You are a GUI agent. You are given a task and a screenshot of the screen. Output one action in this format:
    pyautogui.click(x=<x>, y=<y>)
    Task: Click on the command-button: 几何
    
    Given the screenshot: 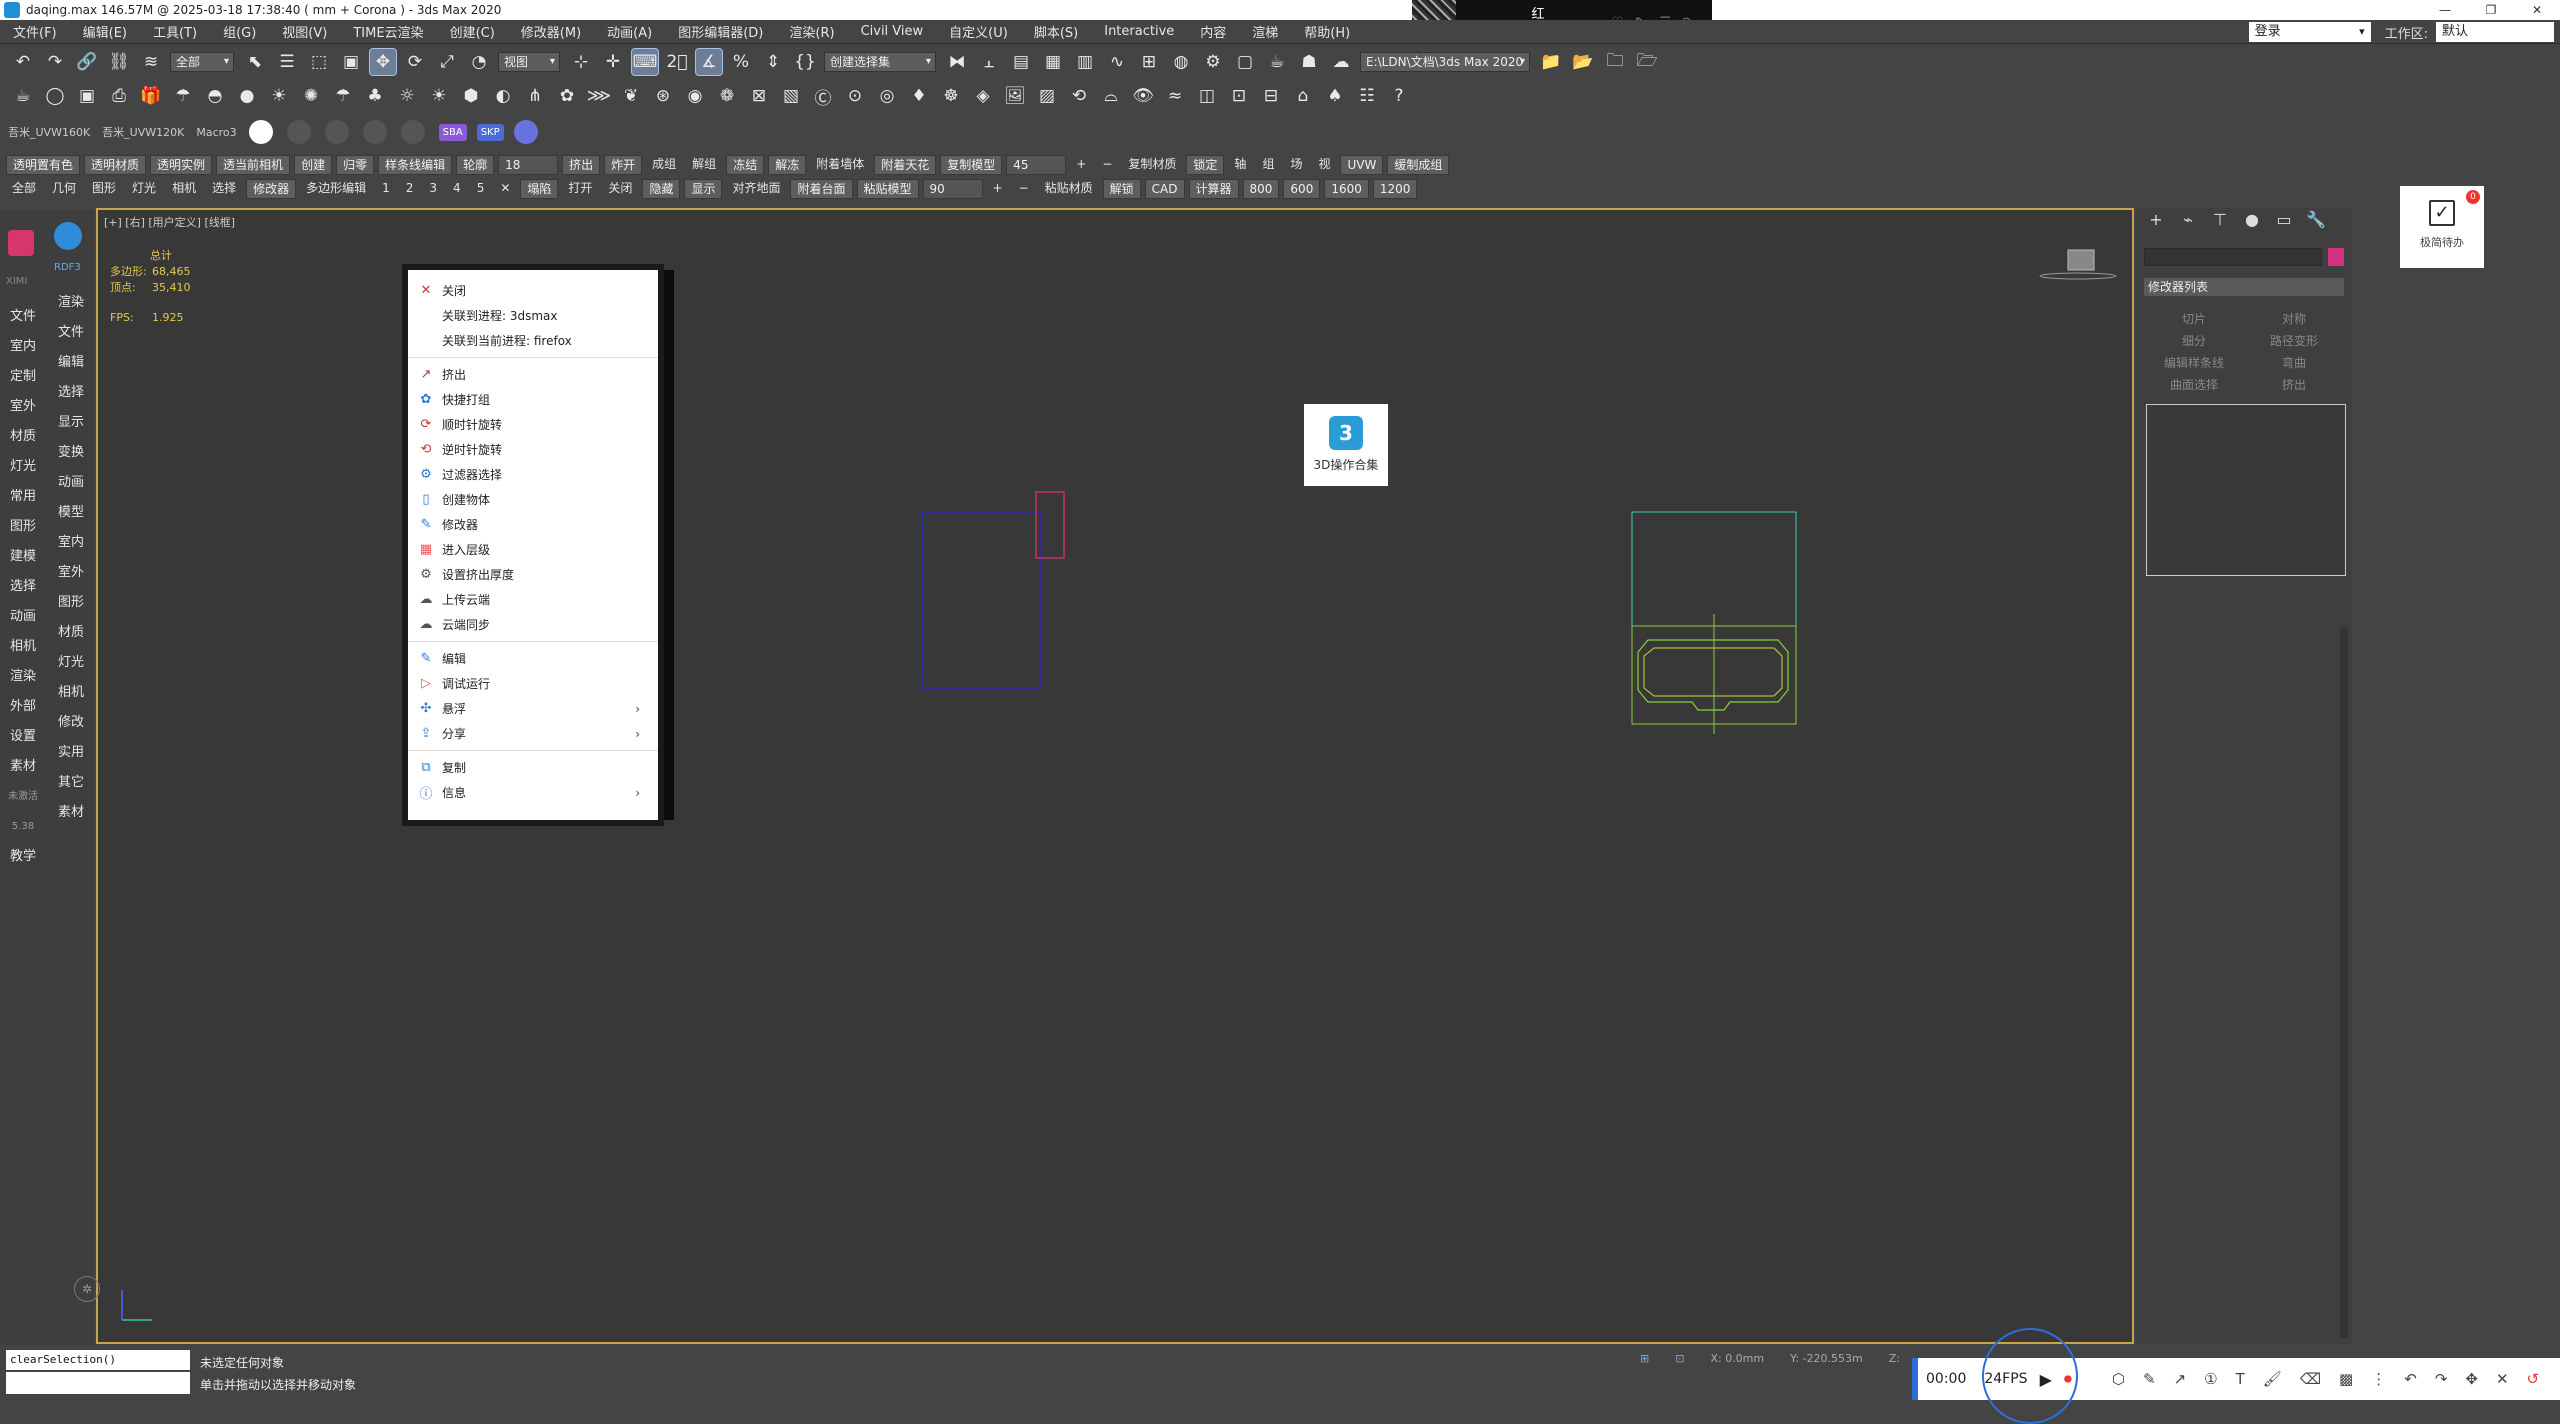 What is the action you would take?
    pyautogui.click(x=64, y=189)
    